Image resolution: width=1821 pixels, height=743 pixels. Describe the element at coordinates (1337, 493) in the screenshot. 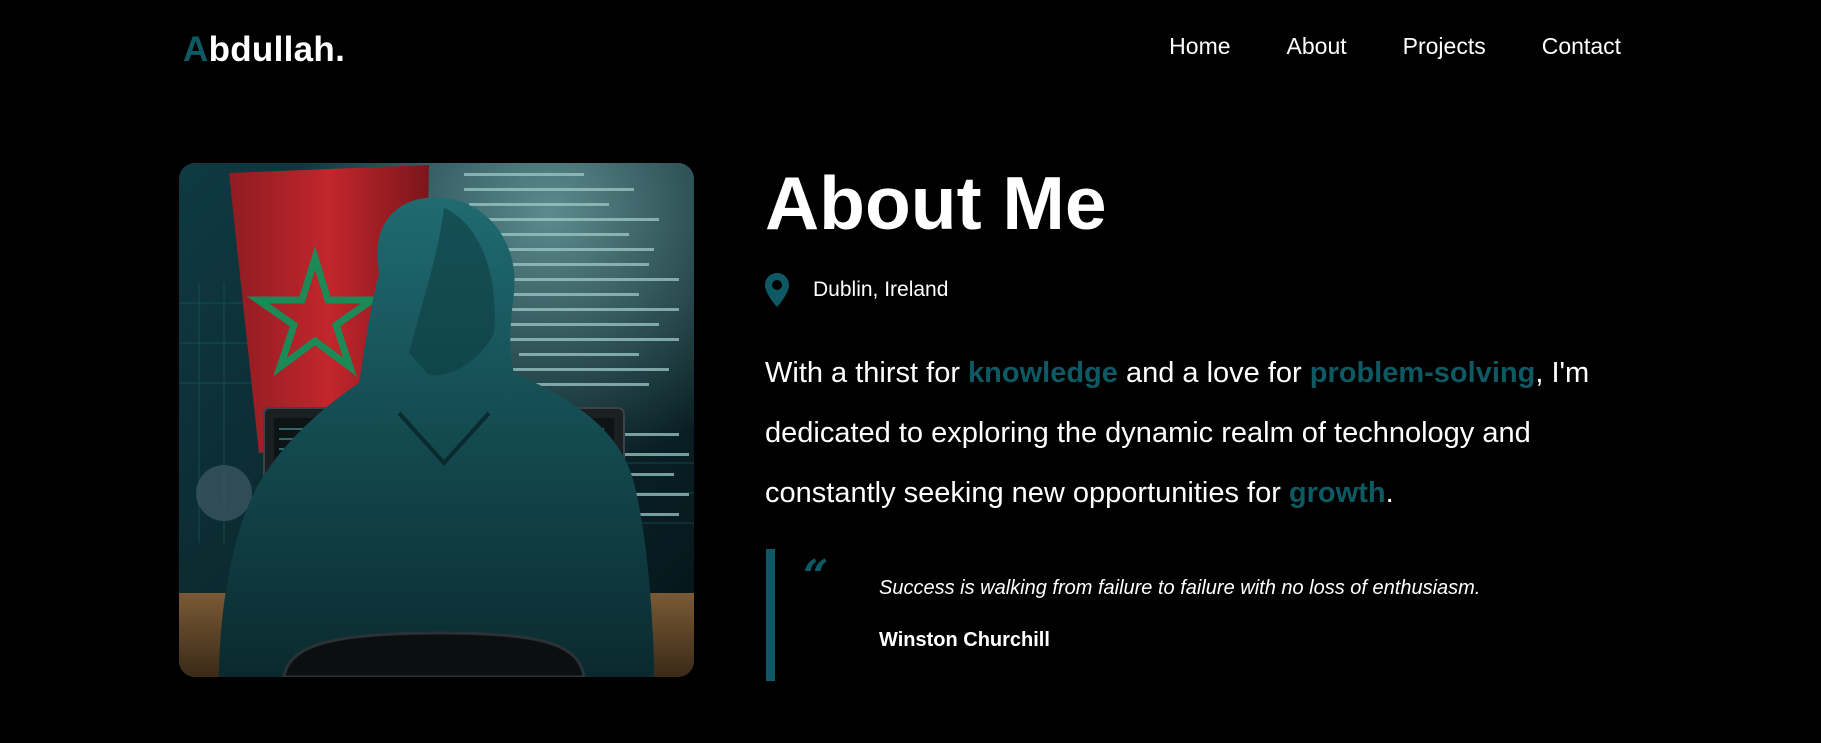

I see `bio-highlight-growth: growth` at that location.